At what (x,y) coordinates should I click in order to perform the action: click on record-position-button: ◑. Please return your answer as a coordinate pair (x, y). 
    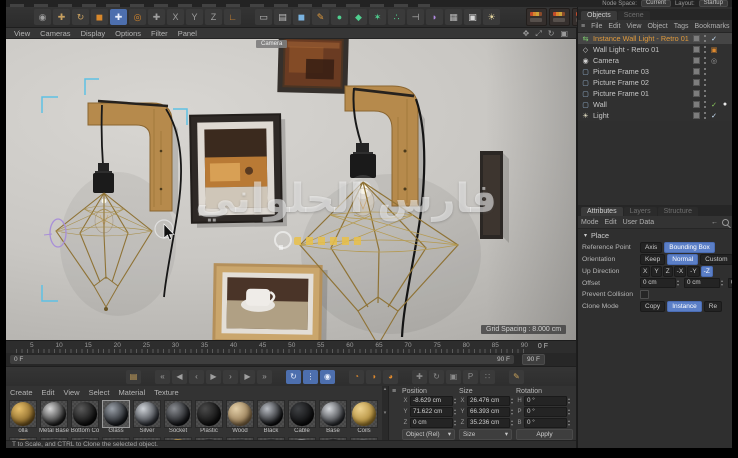
    Looking at the image, I should click on (373, 376).